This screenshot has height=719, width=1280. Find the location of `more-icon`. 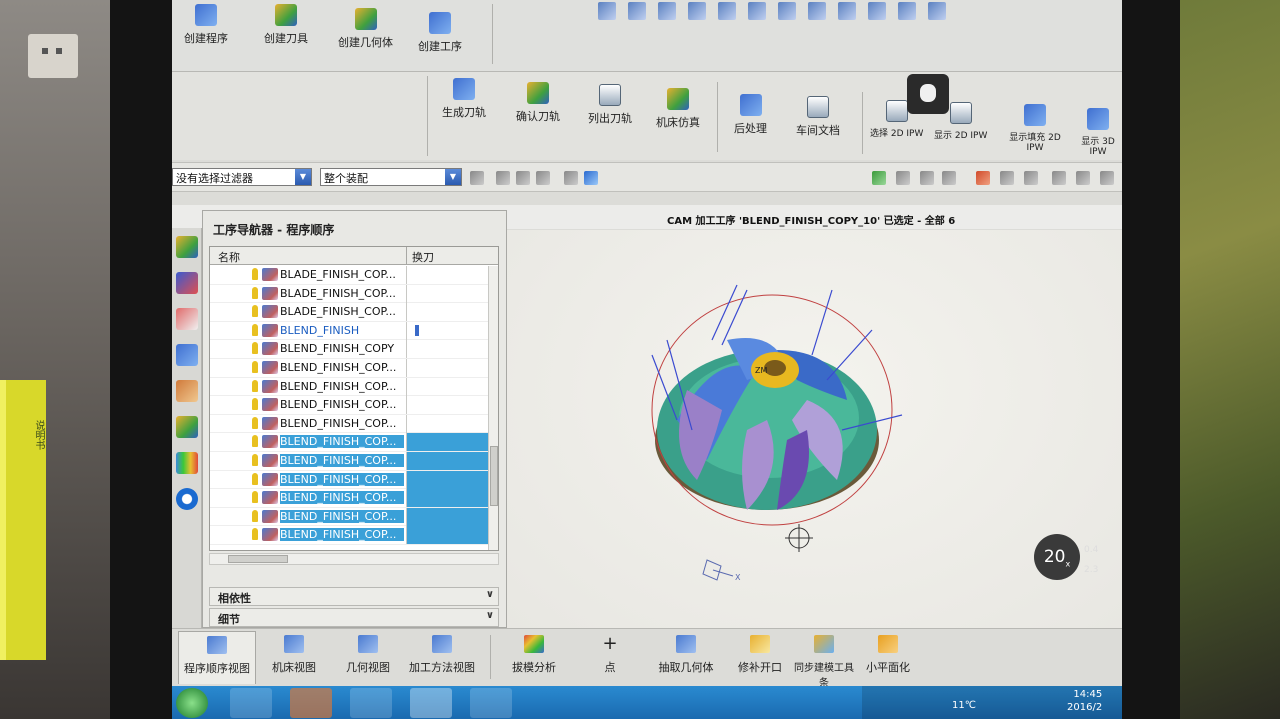

more-icon is located at coordinates (937, 11).